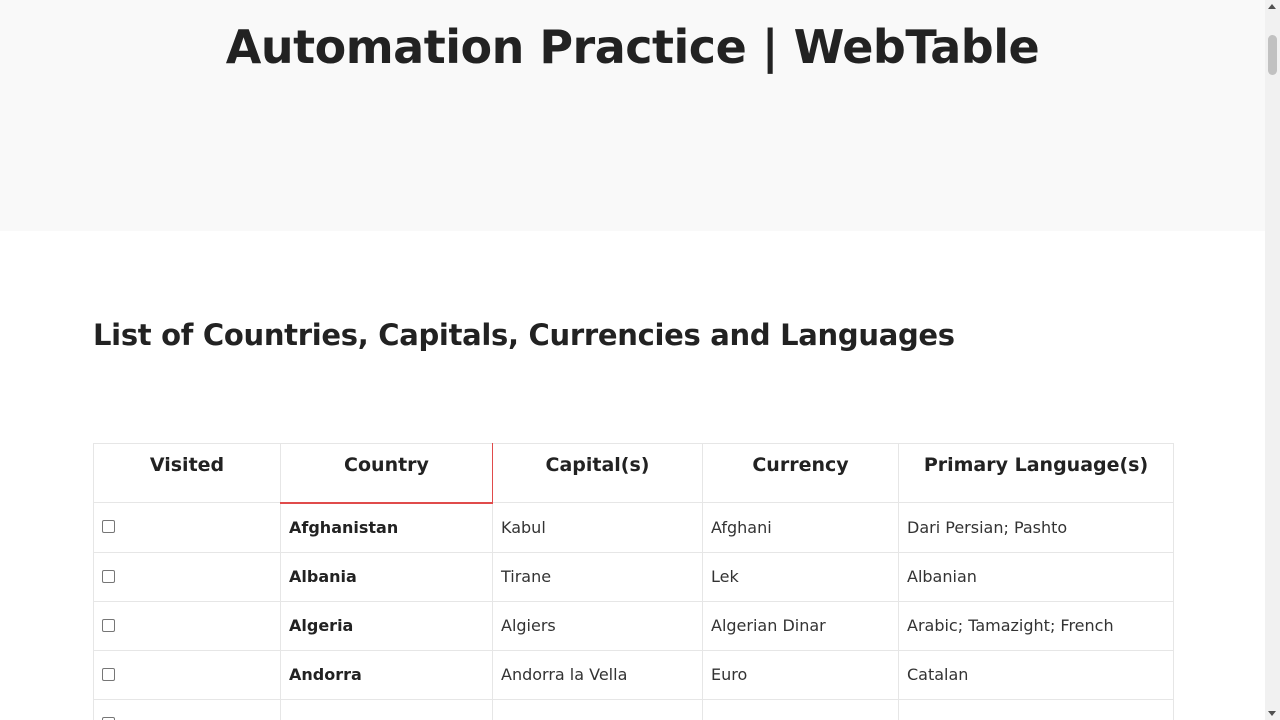 The image size is (1280, 720). Describe the element at coordinates (800, 709) in the screenshot. I see `currency-cell` at that location.